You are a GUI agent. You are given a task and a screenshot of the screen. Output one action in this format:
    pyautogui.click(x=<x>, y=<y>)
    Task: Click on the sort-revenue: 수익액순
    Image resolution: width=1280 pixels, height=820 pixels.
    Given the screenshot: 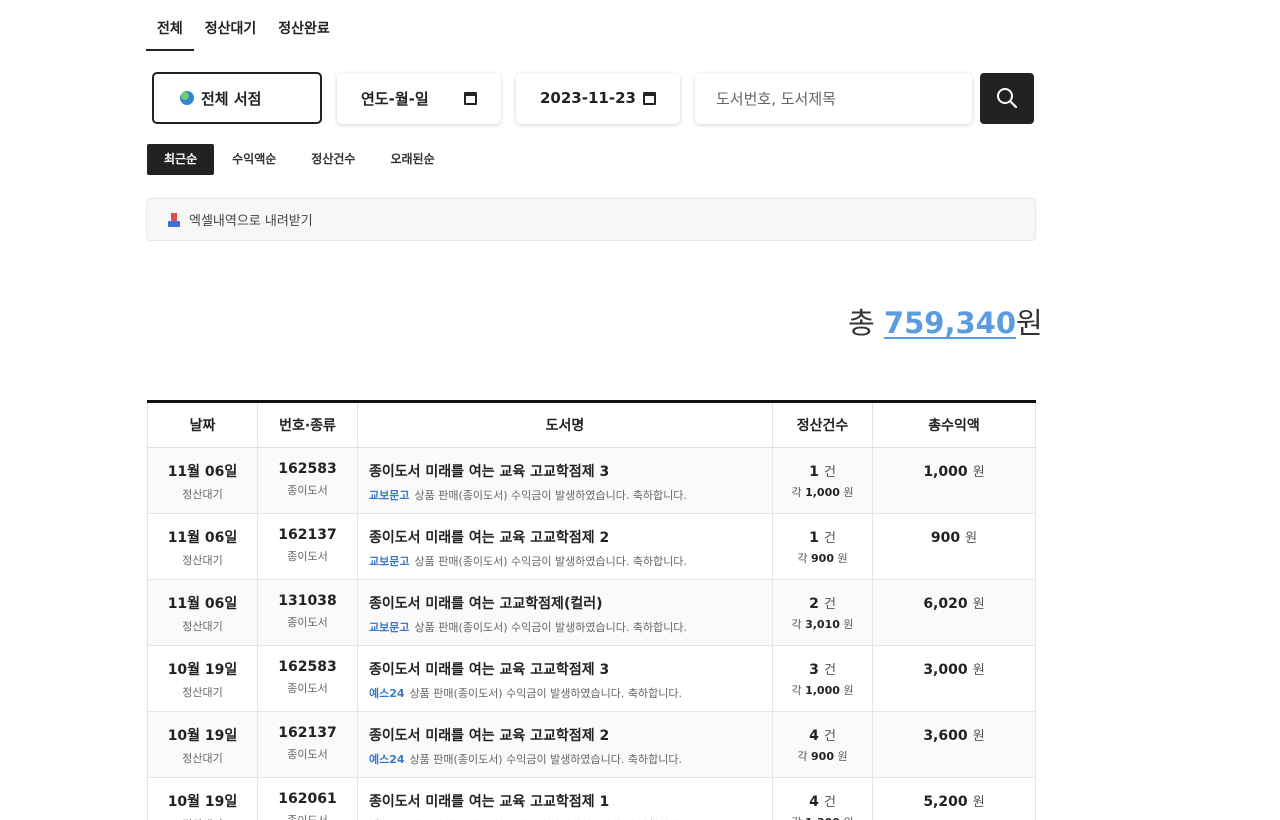 What is the action you would take?
    pyautogui.click(x=254, y=159)
    